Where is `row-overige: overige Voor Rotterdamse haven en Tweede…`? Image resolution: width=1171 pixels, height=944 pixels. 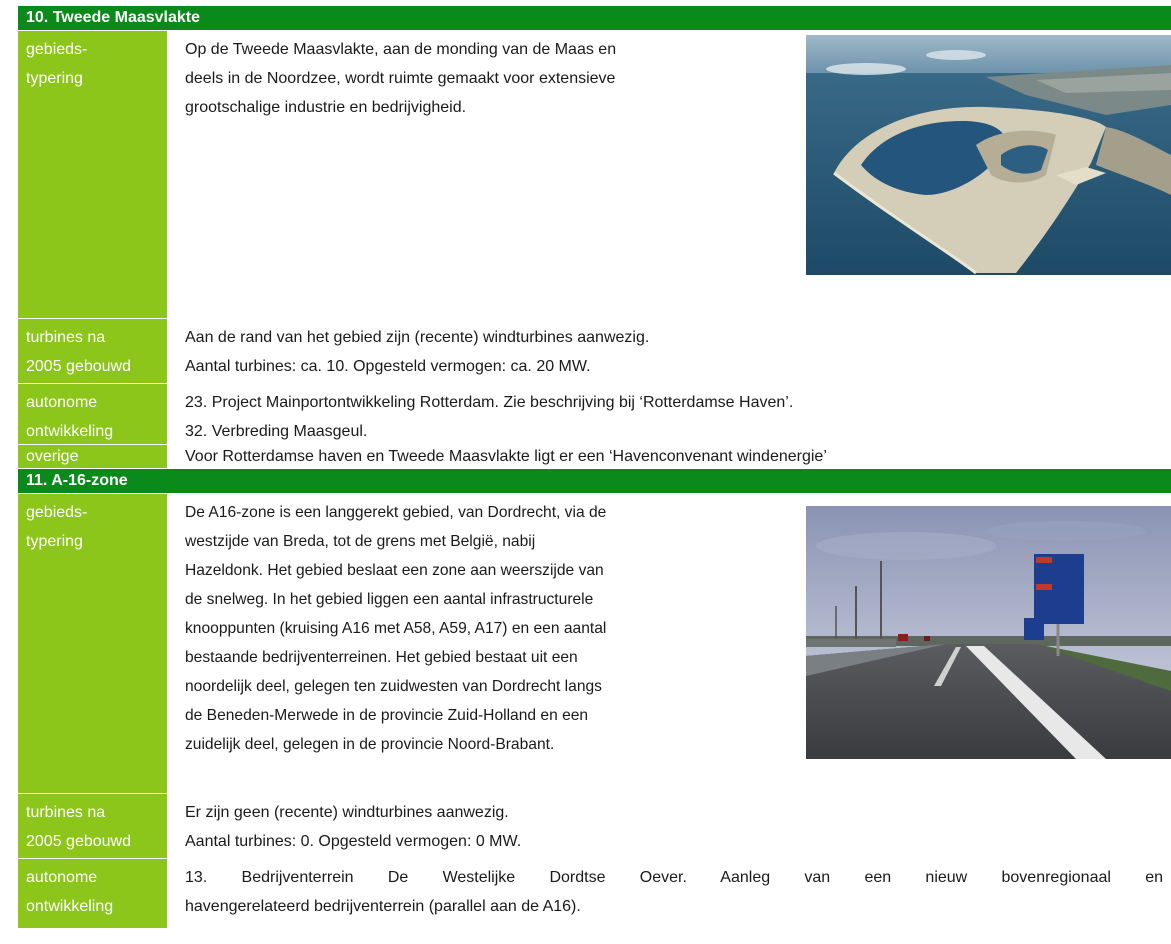 row-overige: overige Voor Rotterdamse haven en Tweede… is located at coordinates (594, 457).